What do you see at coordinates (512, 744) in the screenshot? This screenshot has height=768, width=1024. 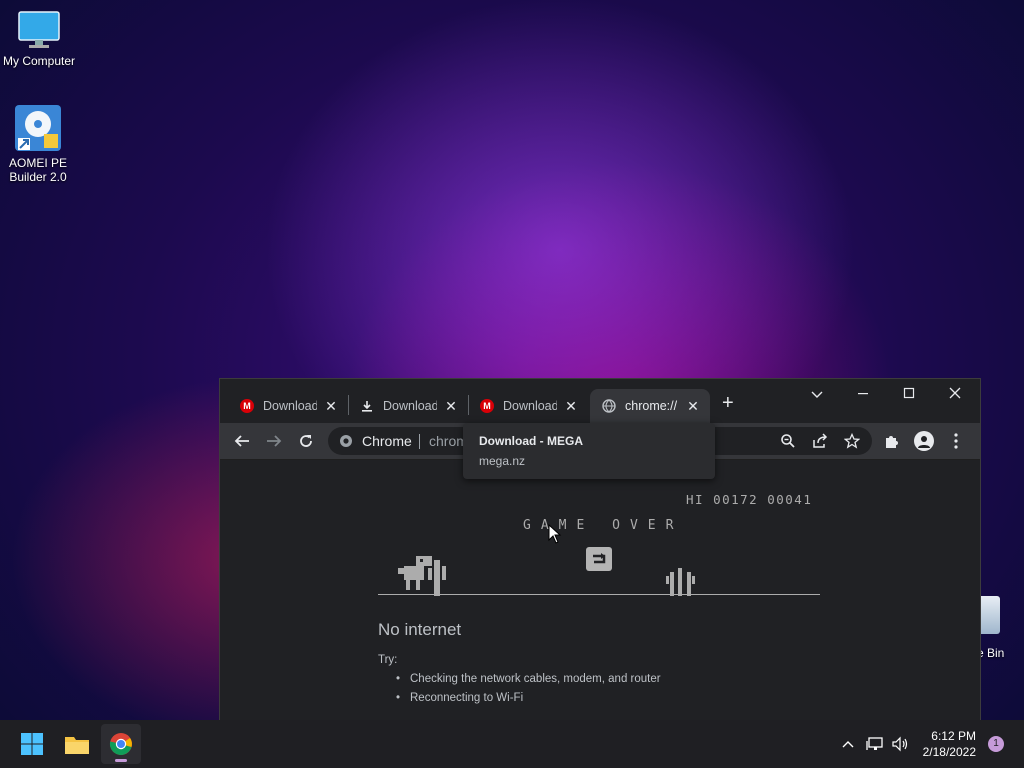 I see `taskbar: 6:12 PM 2/18/2022` at bounding box center [512, 744].